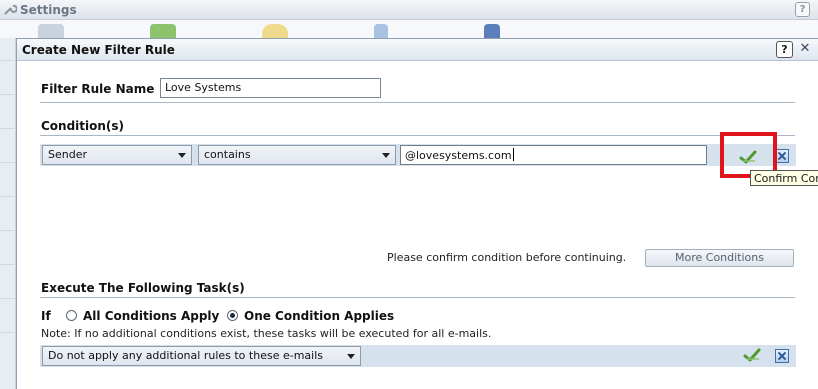 The height and width of the screenshot is (389, 818). What do you see at coordinates (98, 50) in the screenshot?
I see `dialog-title: Create New Filter Rule` at bounding box center [98, 50].